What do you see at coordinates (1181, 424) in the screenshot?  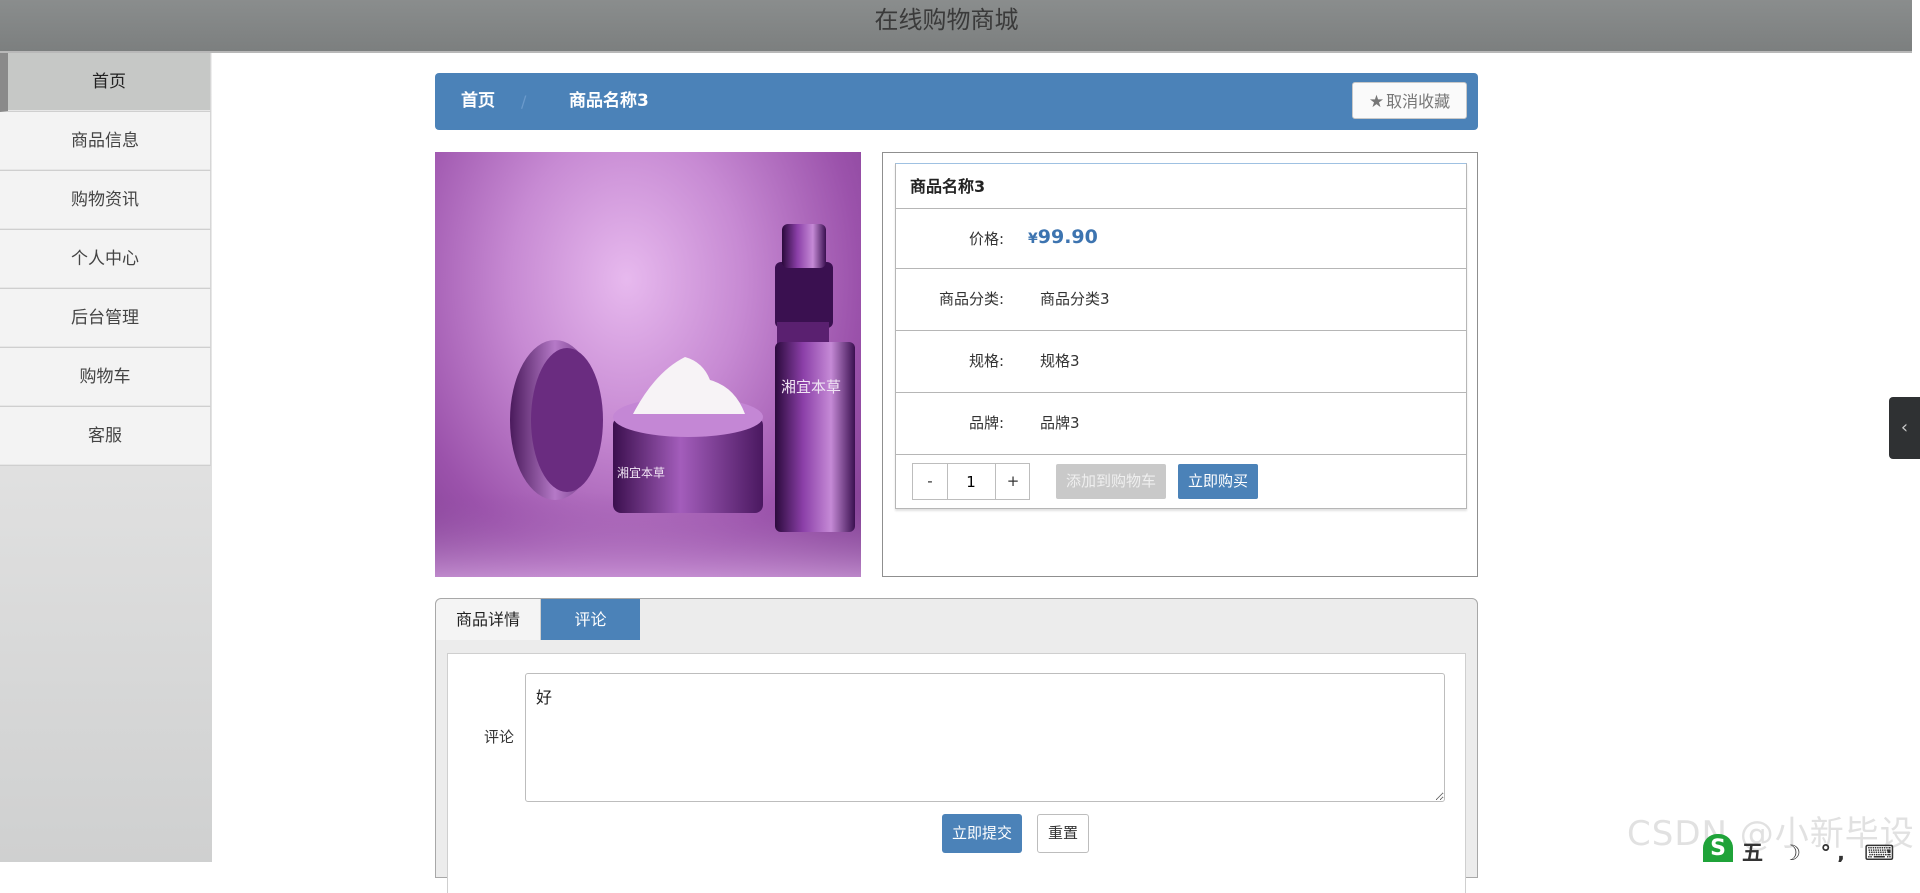 I see `brand-row: 品牌: 品牌3` at bounding box center [1181, 424].